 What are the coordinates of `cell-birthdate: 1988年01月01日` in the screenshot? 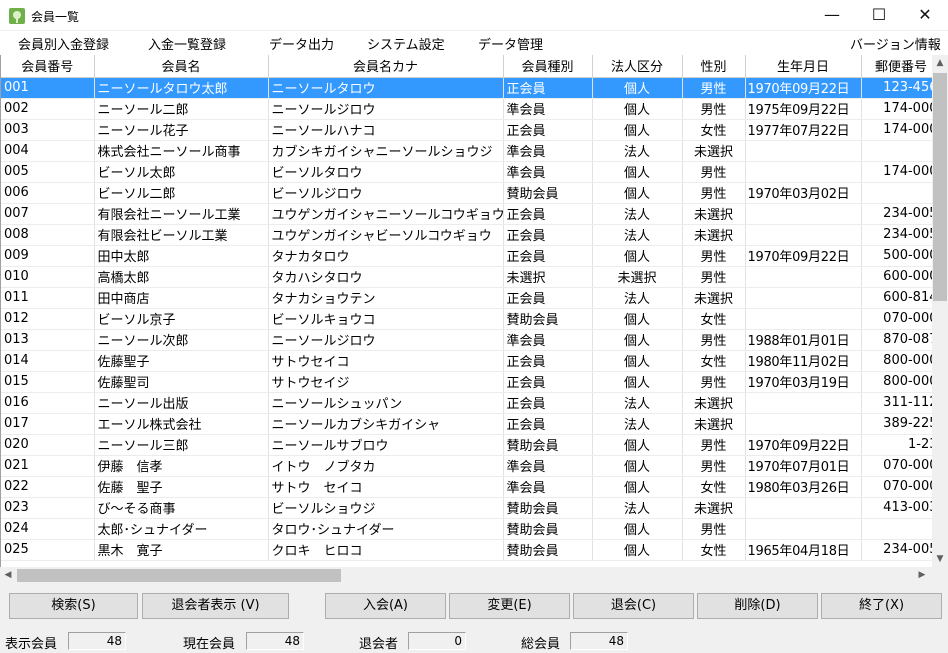 It's located at (803, 340).